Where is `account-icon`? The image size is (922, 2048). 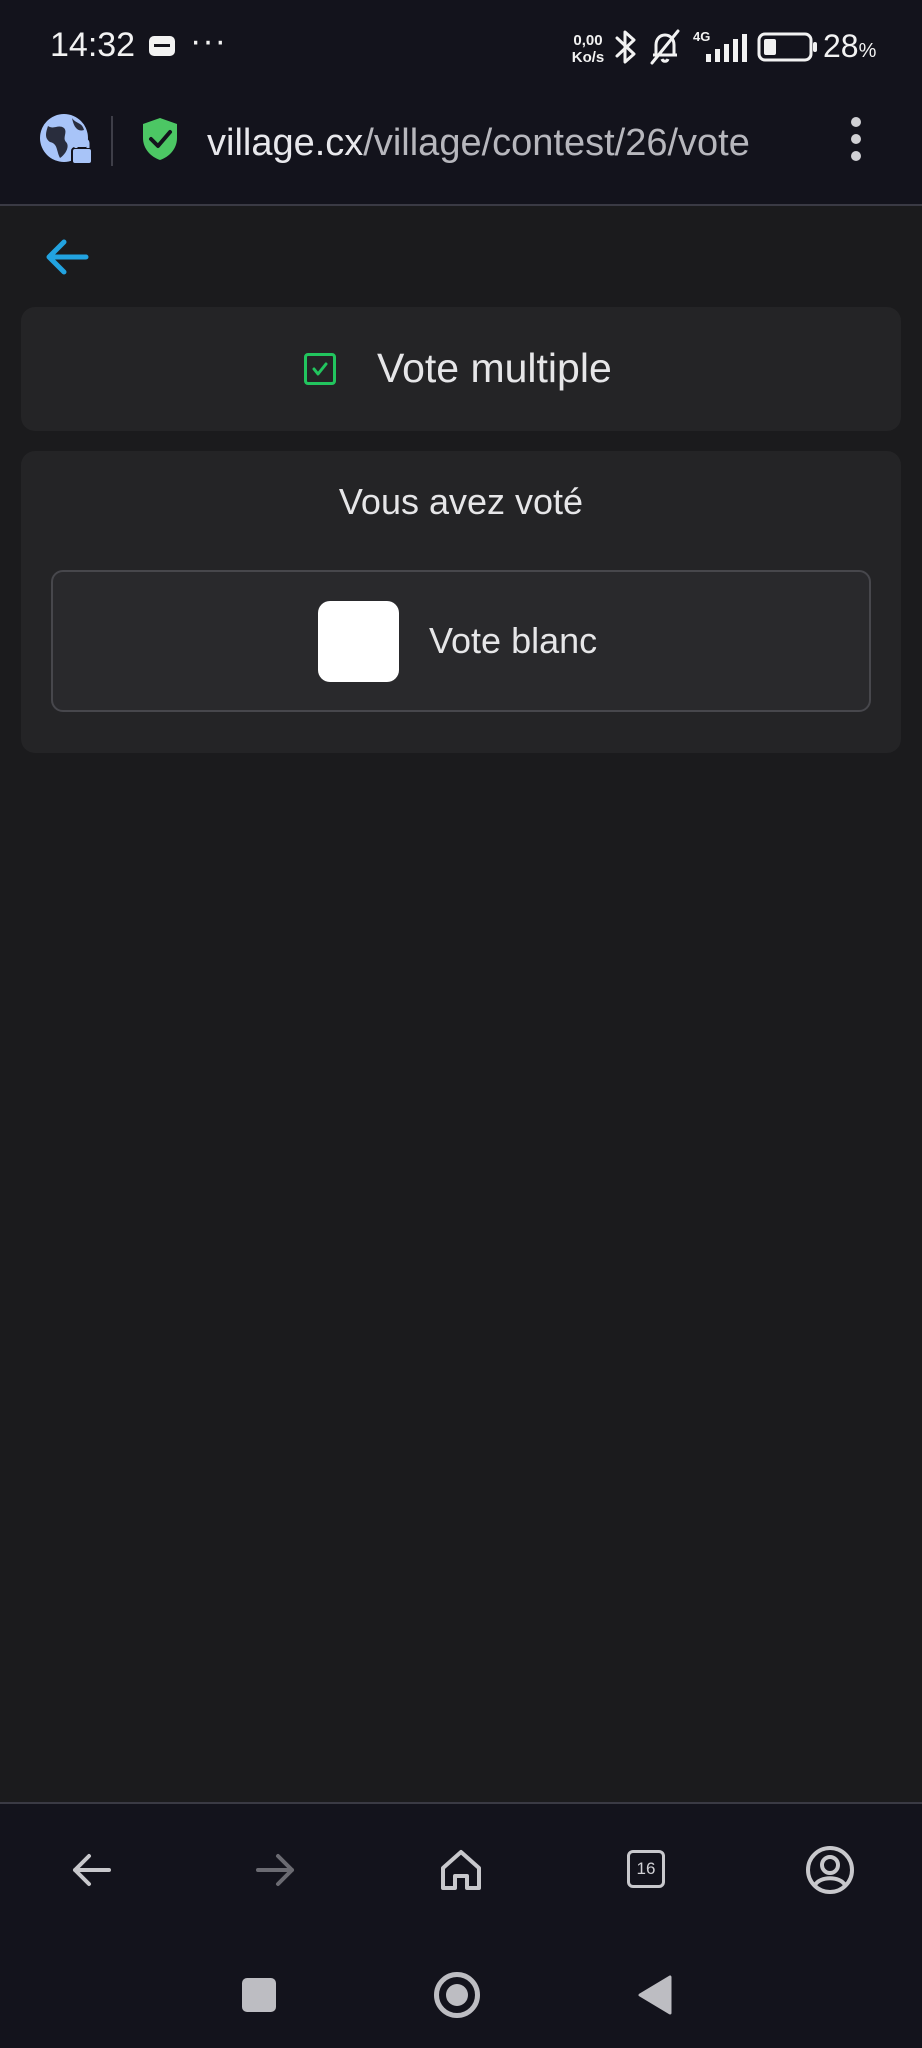 account-icon is located at coordinates (830, 1870).